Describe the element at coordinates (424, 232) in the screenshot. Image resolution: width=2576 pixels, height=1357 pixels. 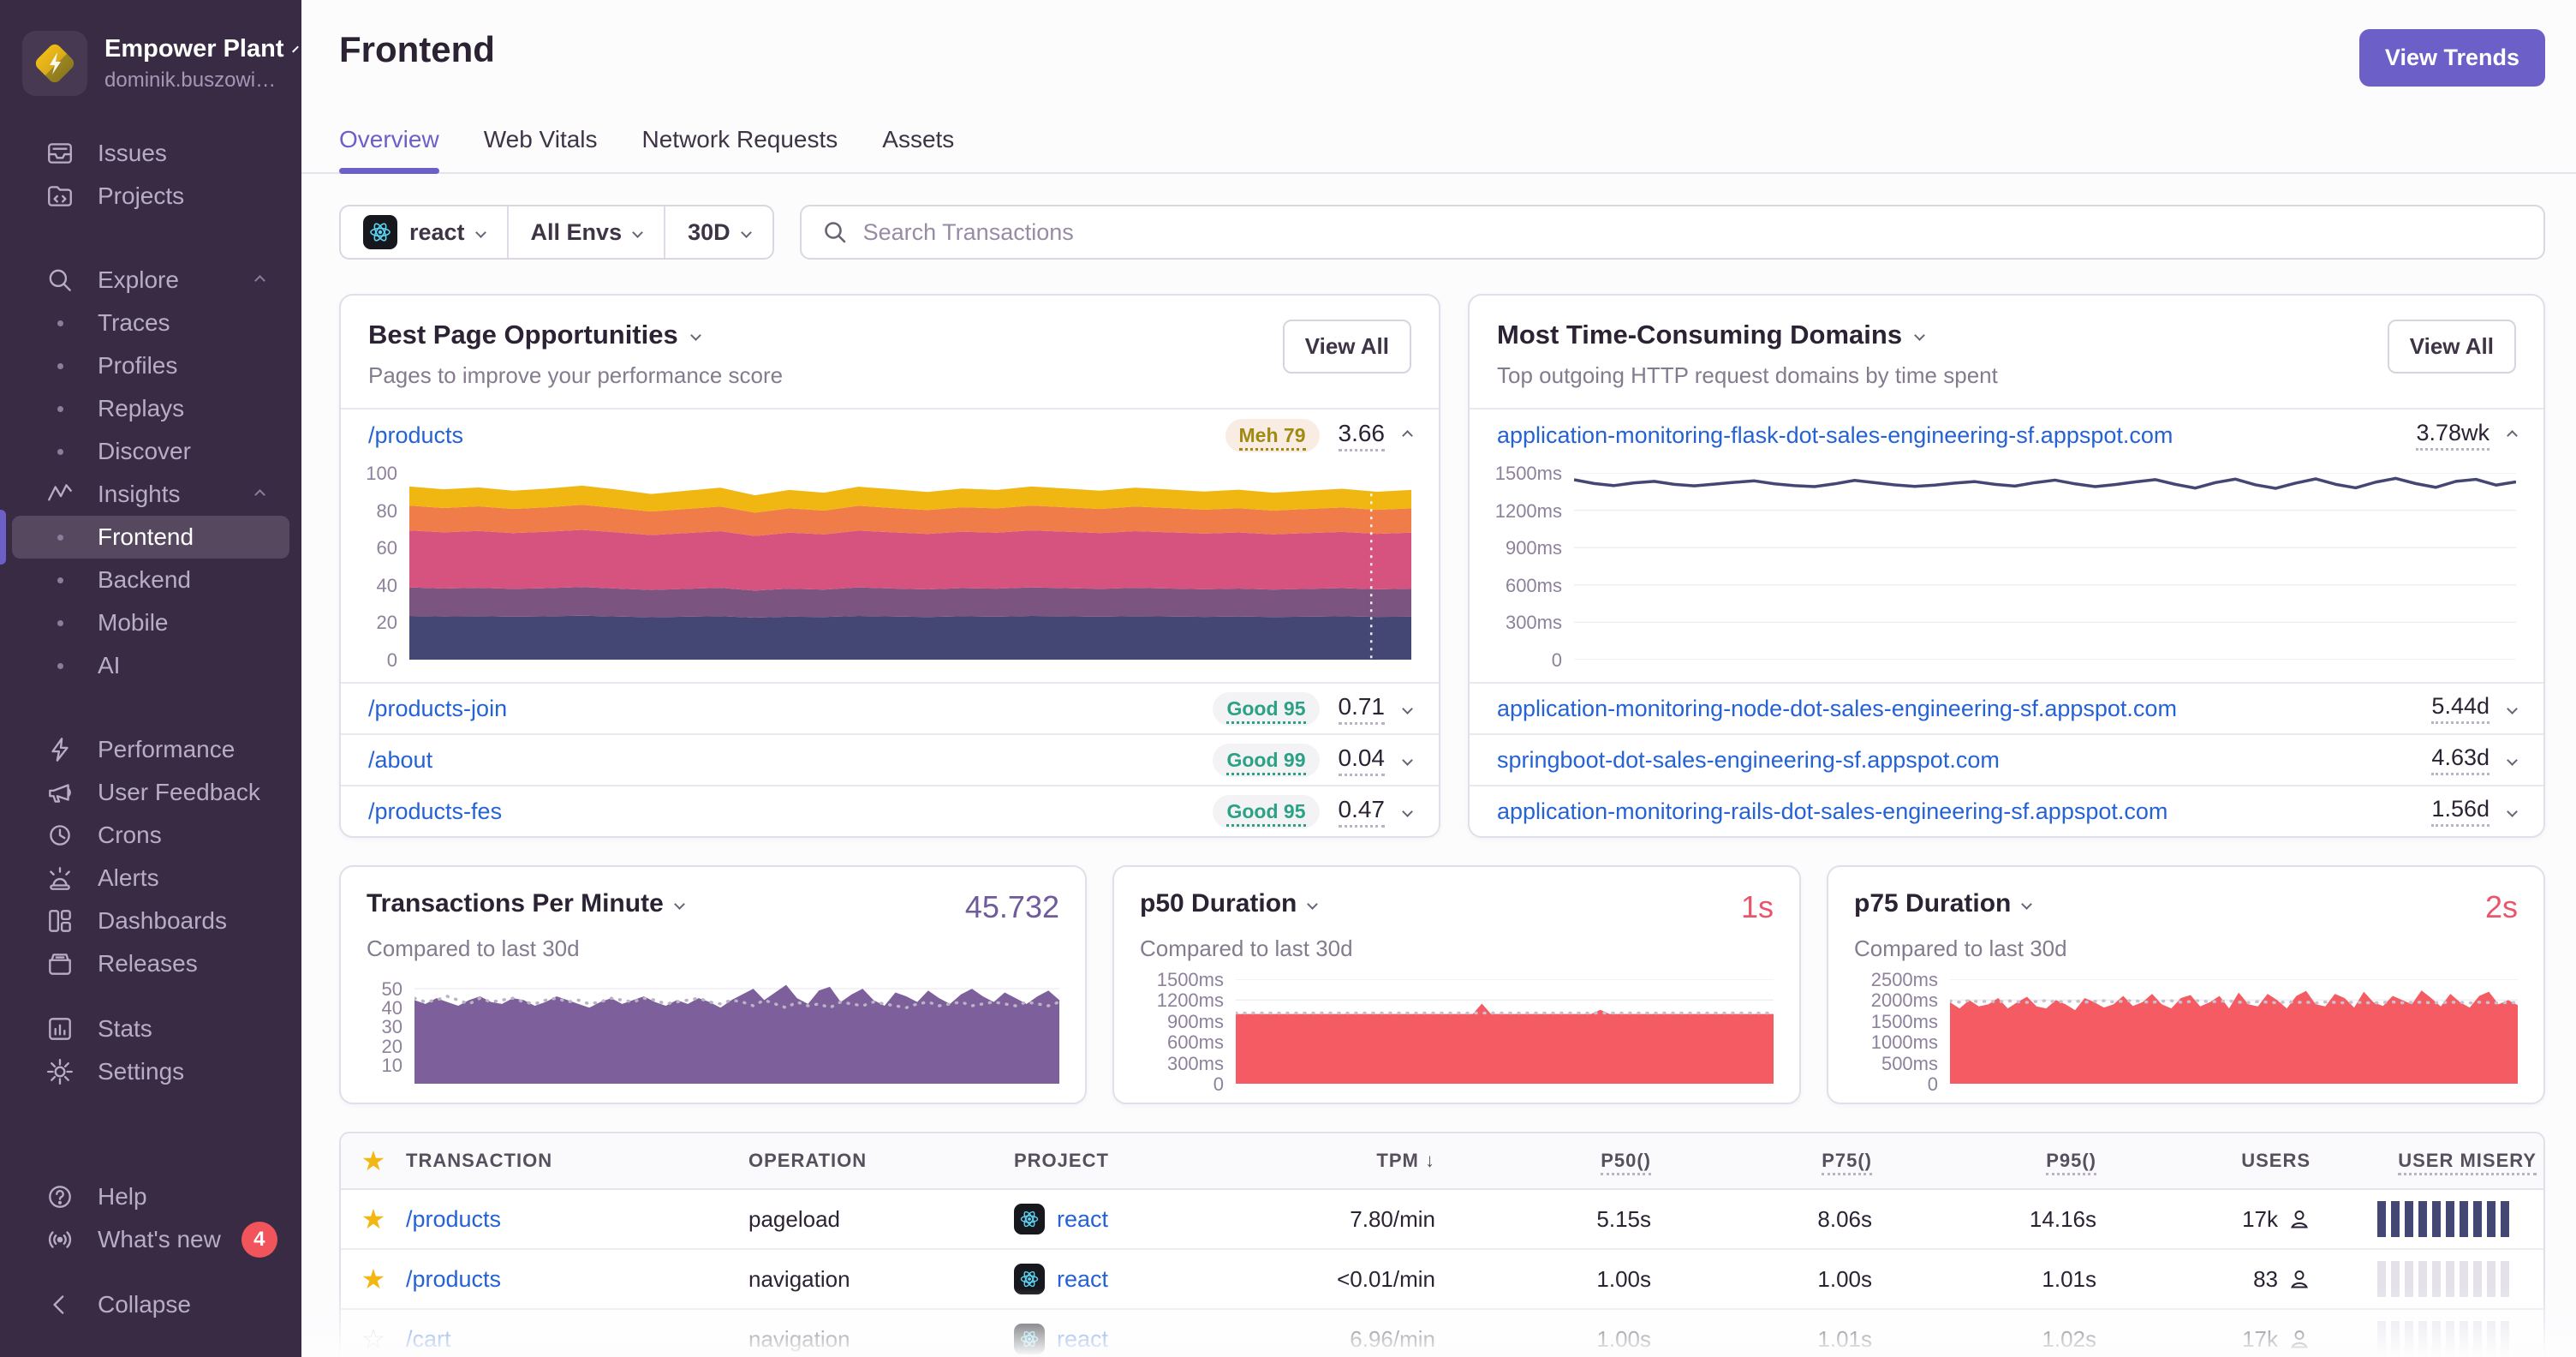
I see `project-filter: react` at that location.